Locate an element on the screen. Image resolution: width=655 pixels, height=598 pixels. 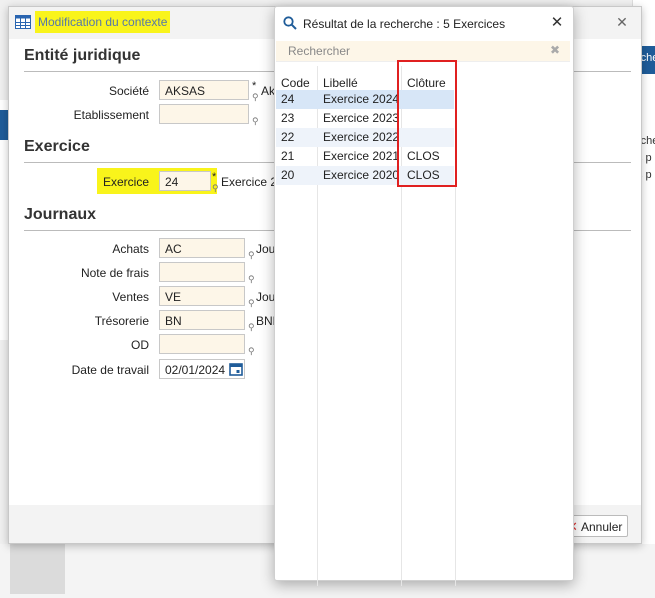
column-header-libelle: Libellé is located at coordinates (340, 83).